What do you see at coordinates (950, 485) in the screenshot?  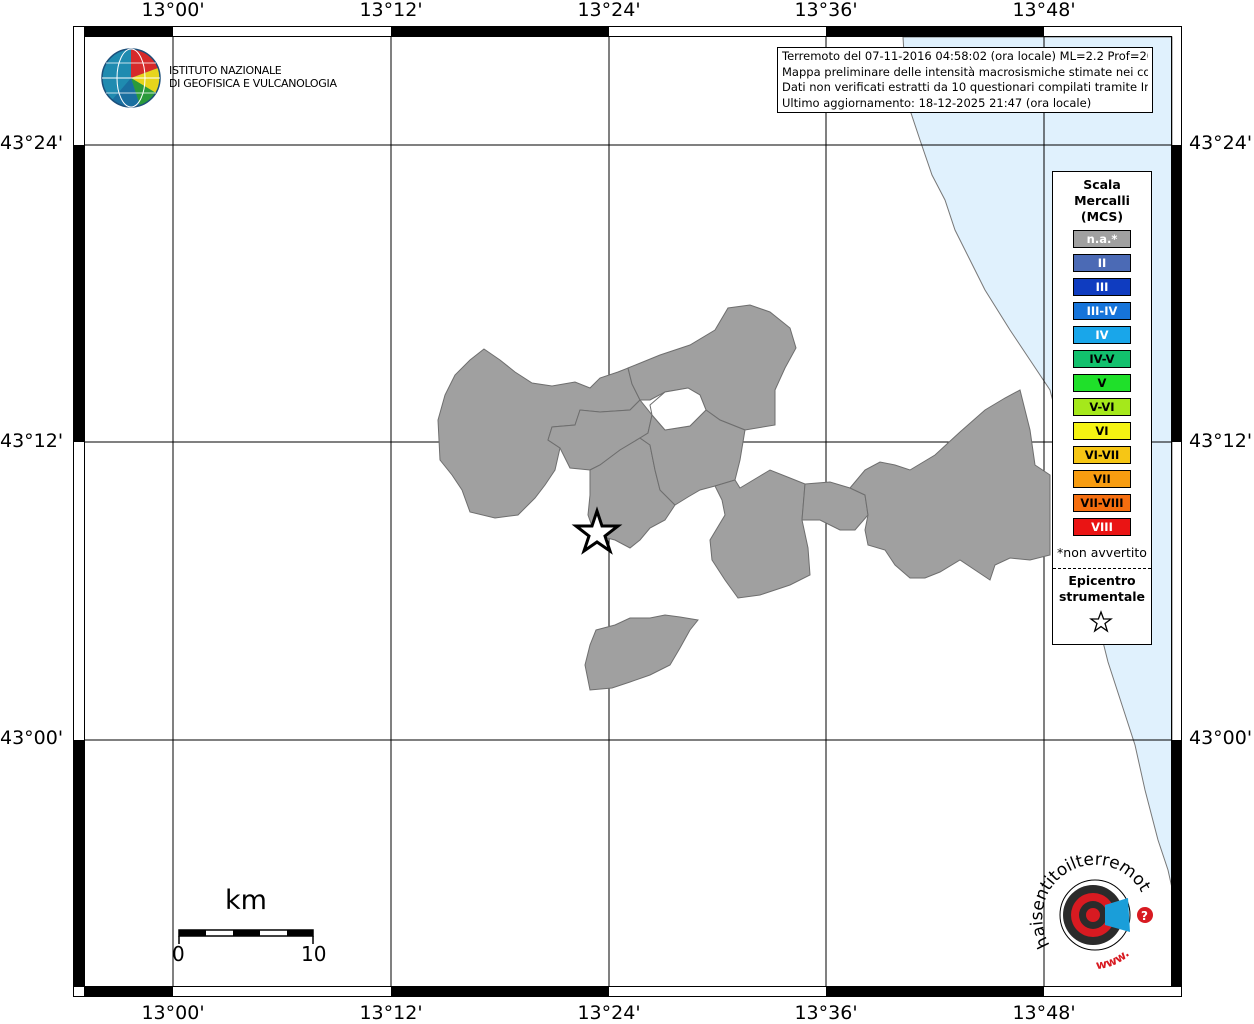 I see `municipality-east` at bounding box center [950, 485].